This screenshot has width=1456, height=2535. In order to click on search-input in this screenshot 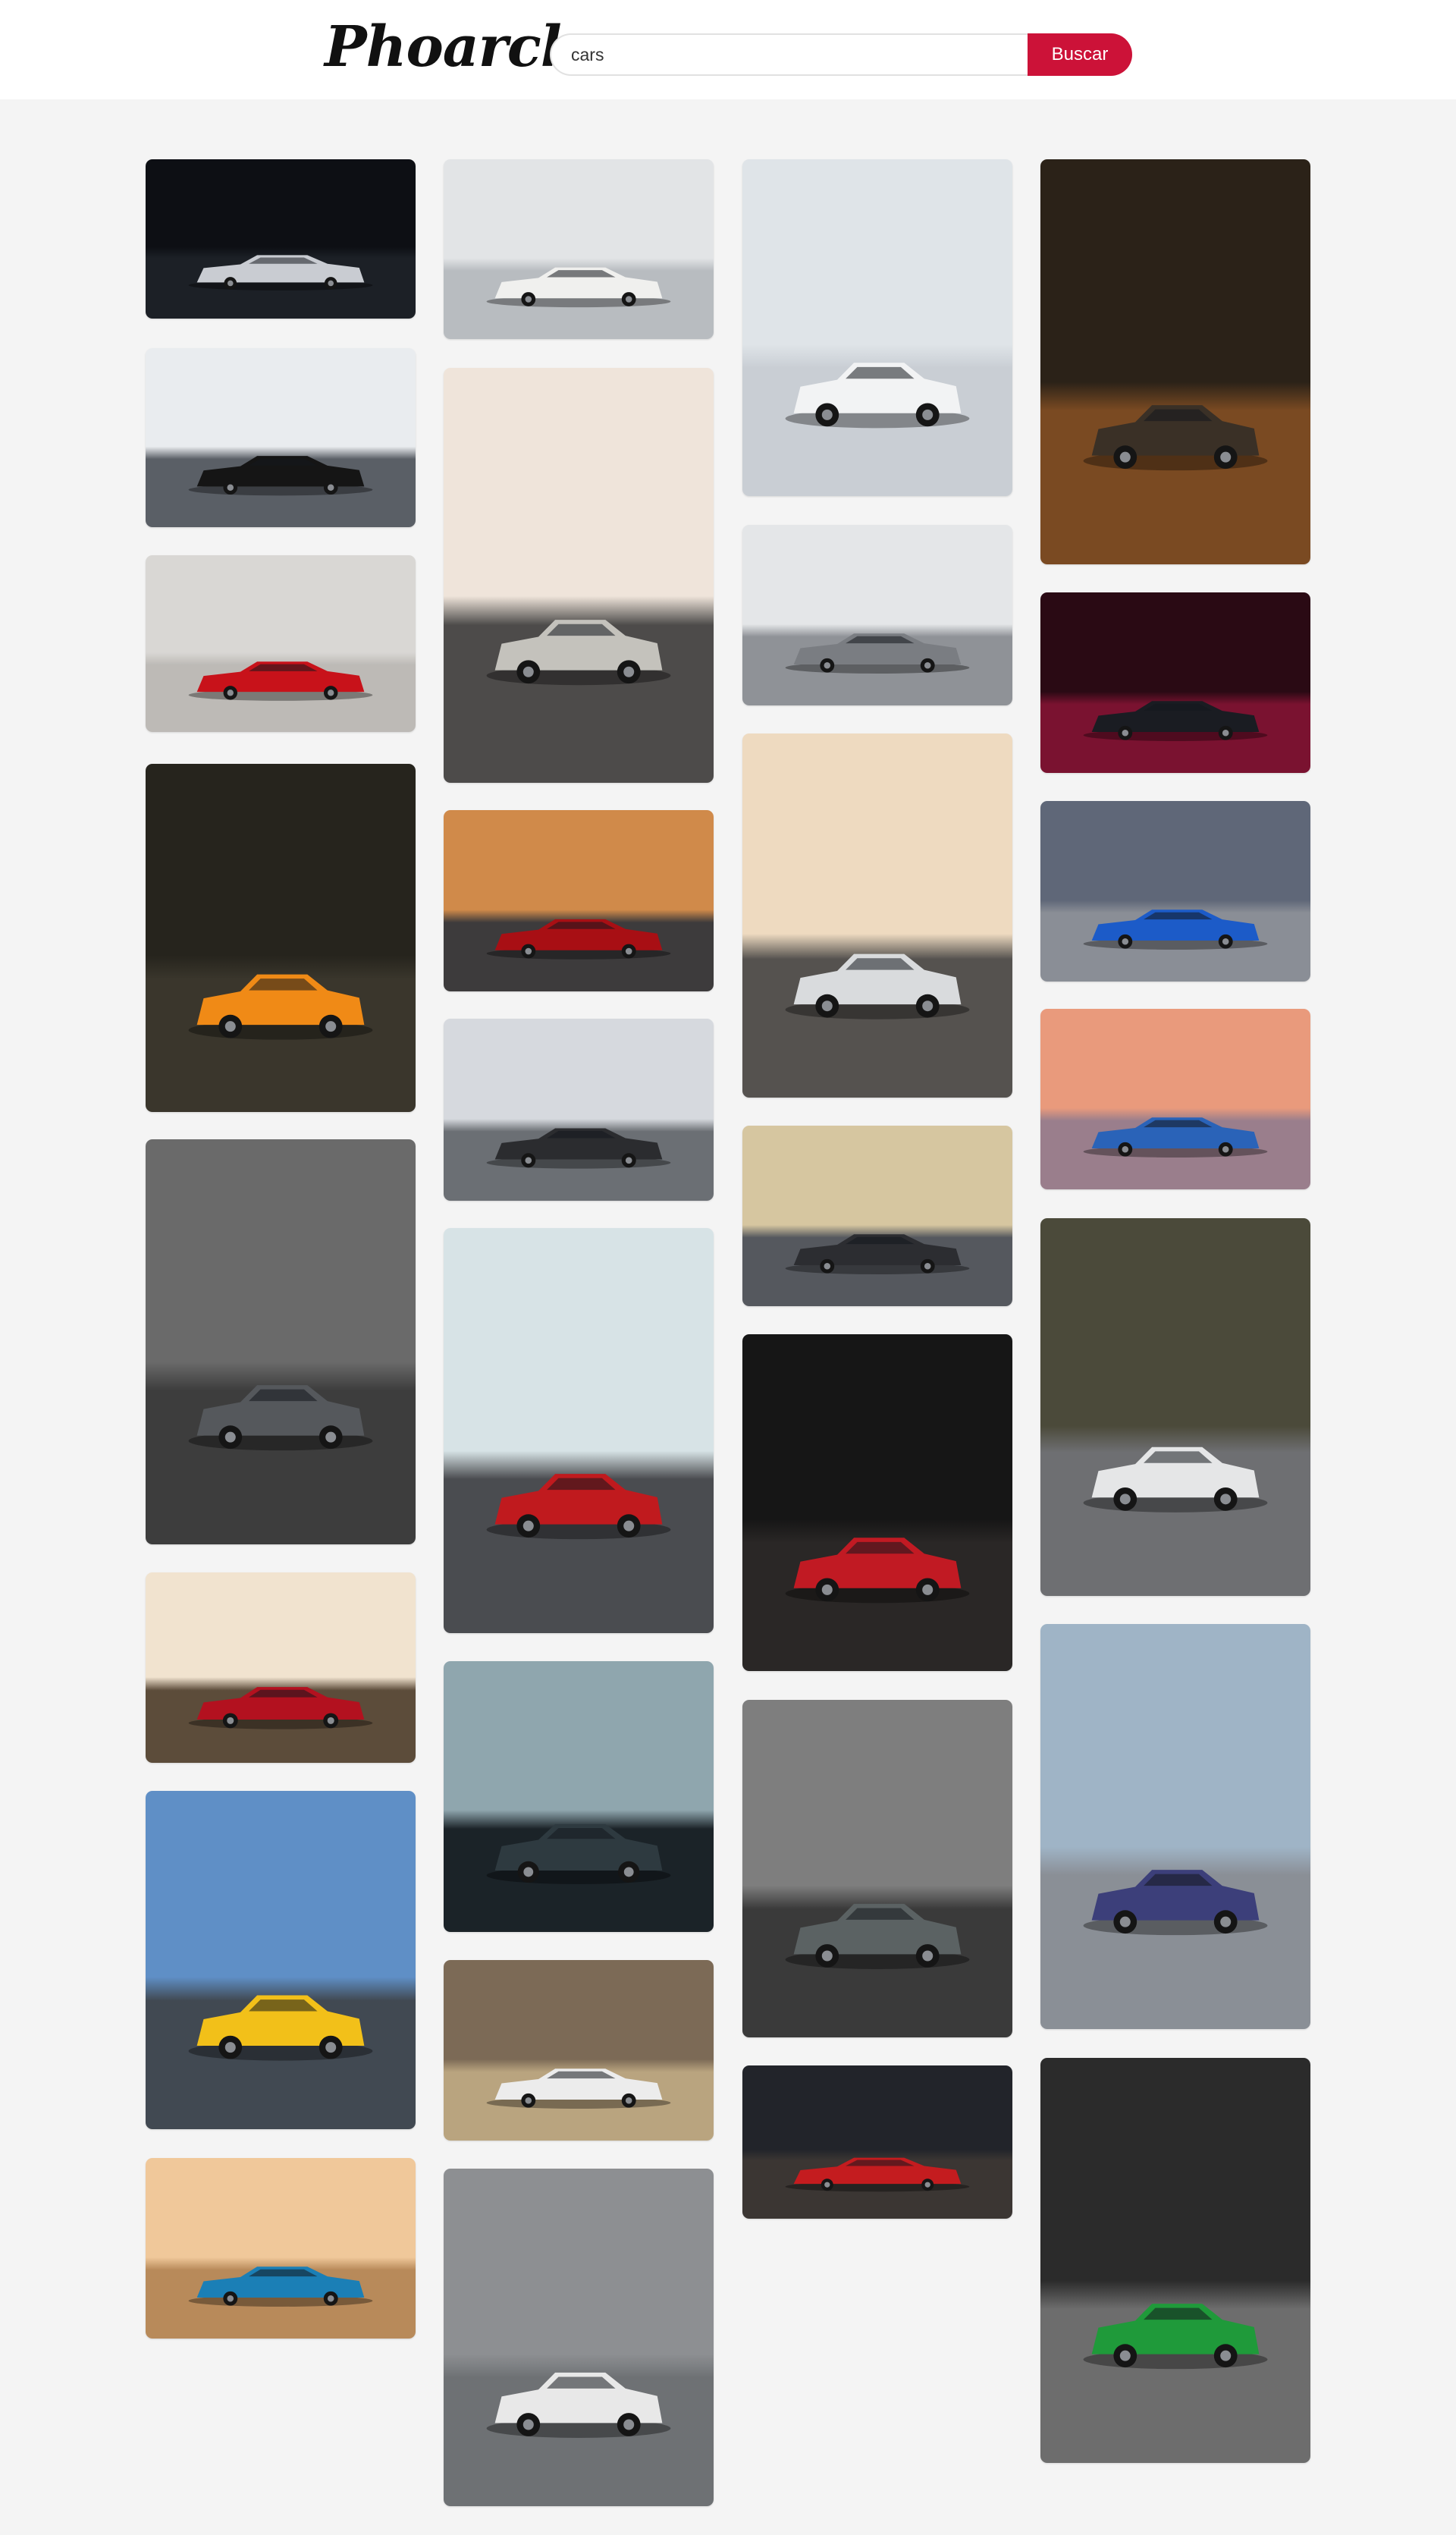, I will do `click(789, 54)`.